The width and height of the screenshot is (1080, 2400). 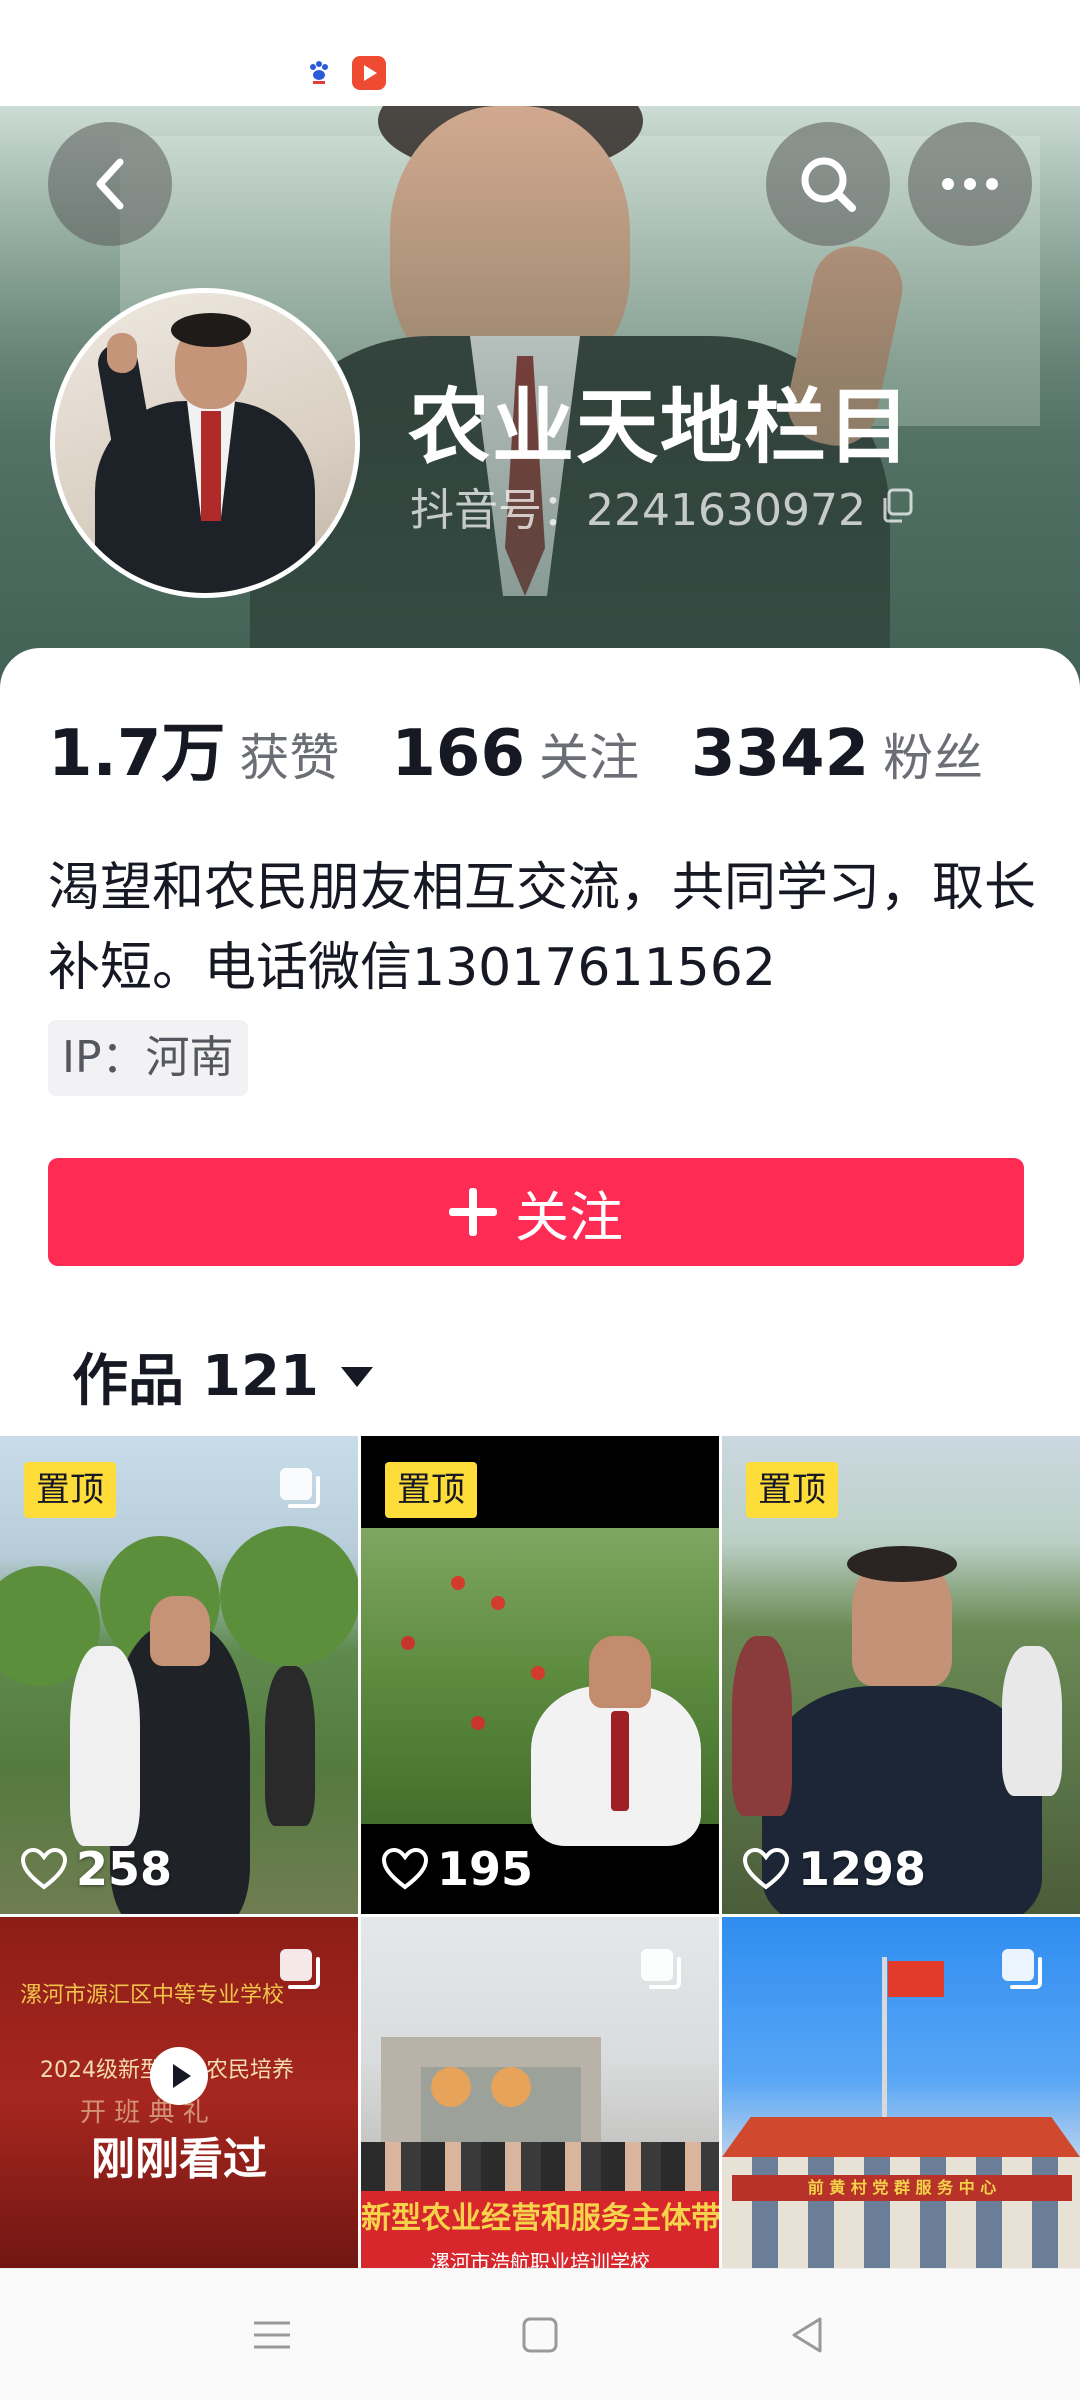 What do you see at coordinates (540, 2219) in the screenshot?
I see `thumbnail-banner: 新型农业经营和服务主体带头` at bounding box center [540, 2219].